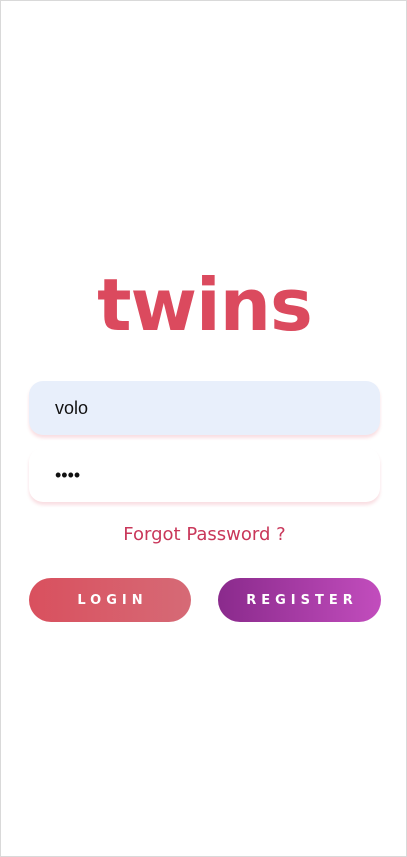 This screenshot has width=407, height=857. Describe the element at coordinates (299, 600) in the screenshot. I see `register-button: REGISTER` at that location.